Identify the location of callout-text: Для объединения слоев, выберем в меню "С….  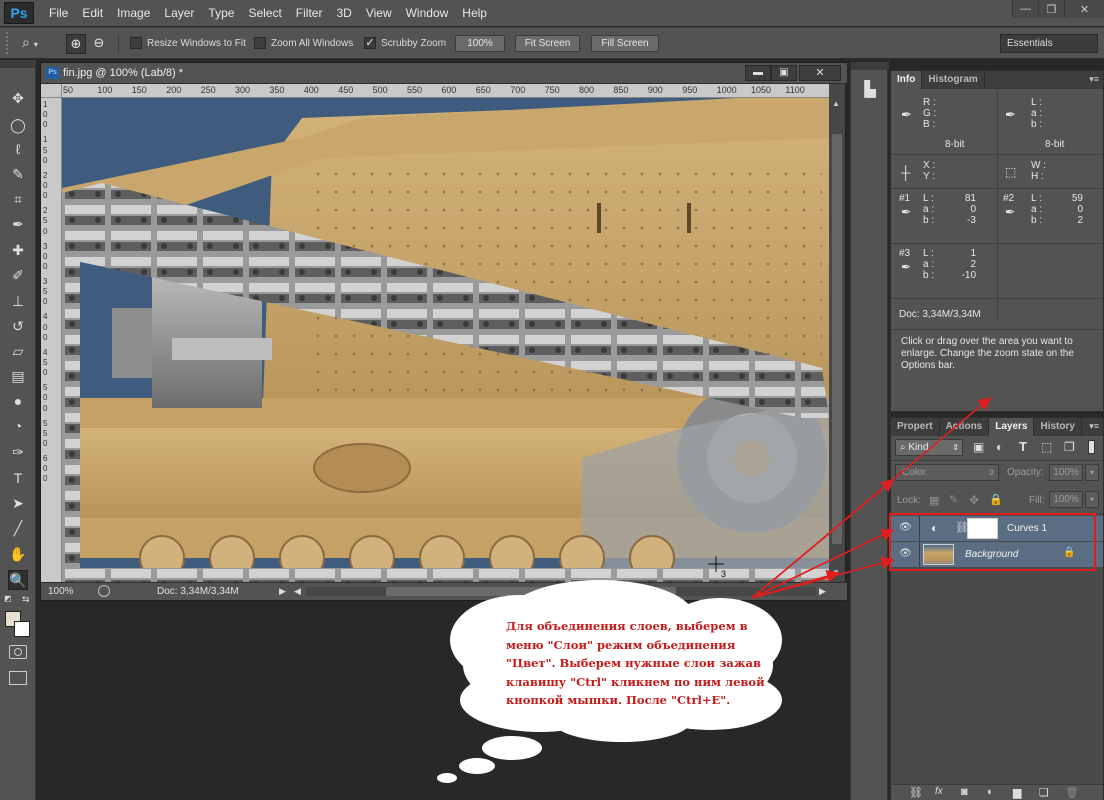
(635, 663).